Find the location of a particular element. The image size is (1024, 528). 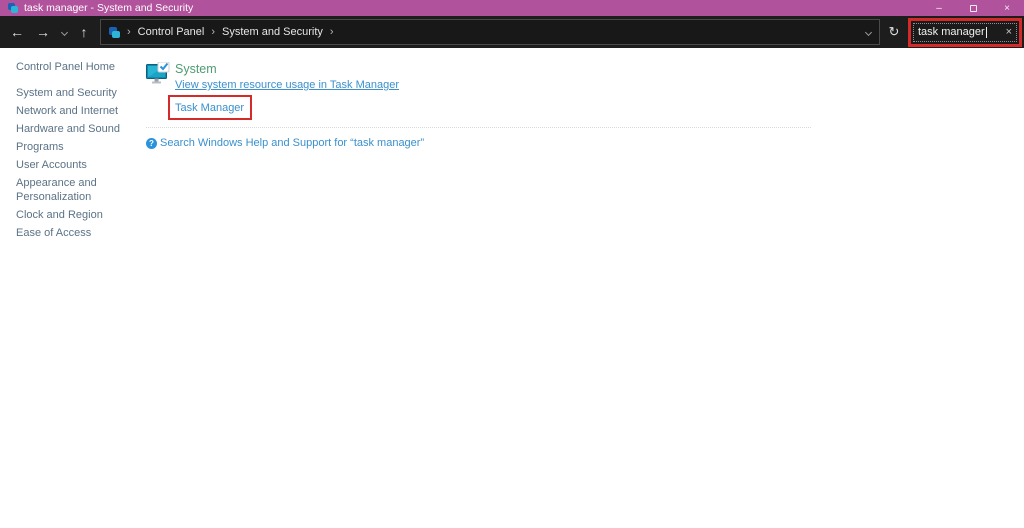

task-manager-link: Task Manager is located at coordinates (209, 108).